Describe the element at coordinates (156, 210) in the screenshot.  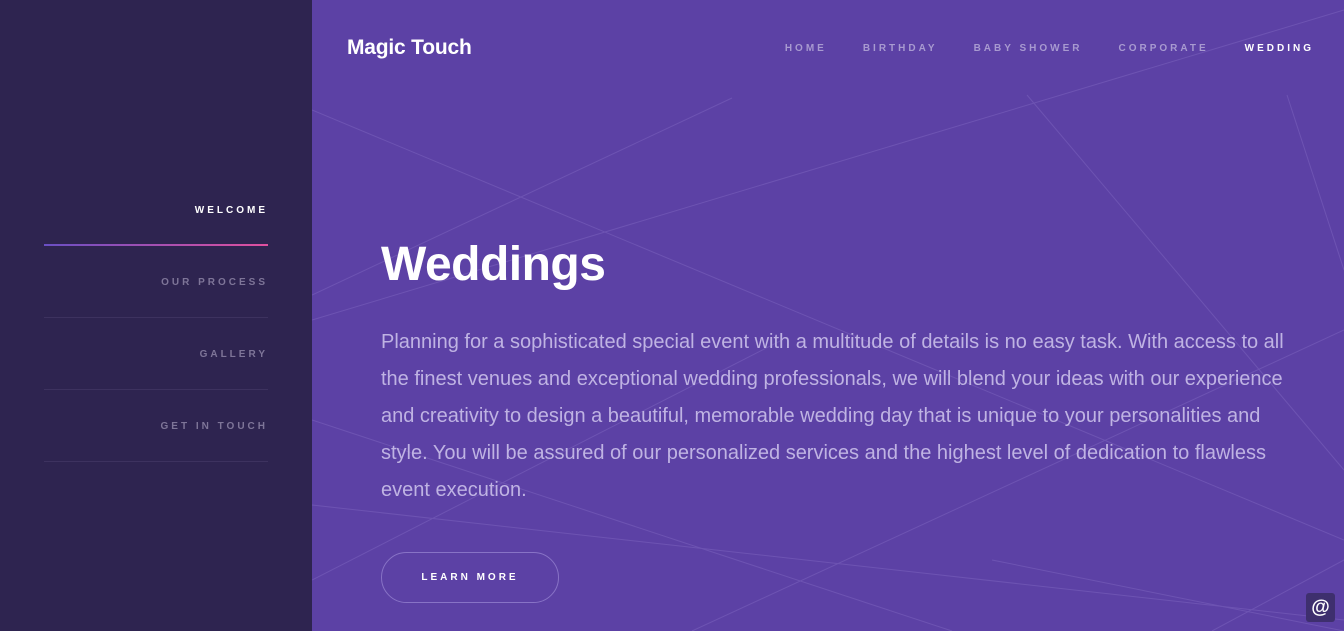
I see `sidebar-item-welcome: WELCOME` at that location.